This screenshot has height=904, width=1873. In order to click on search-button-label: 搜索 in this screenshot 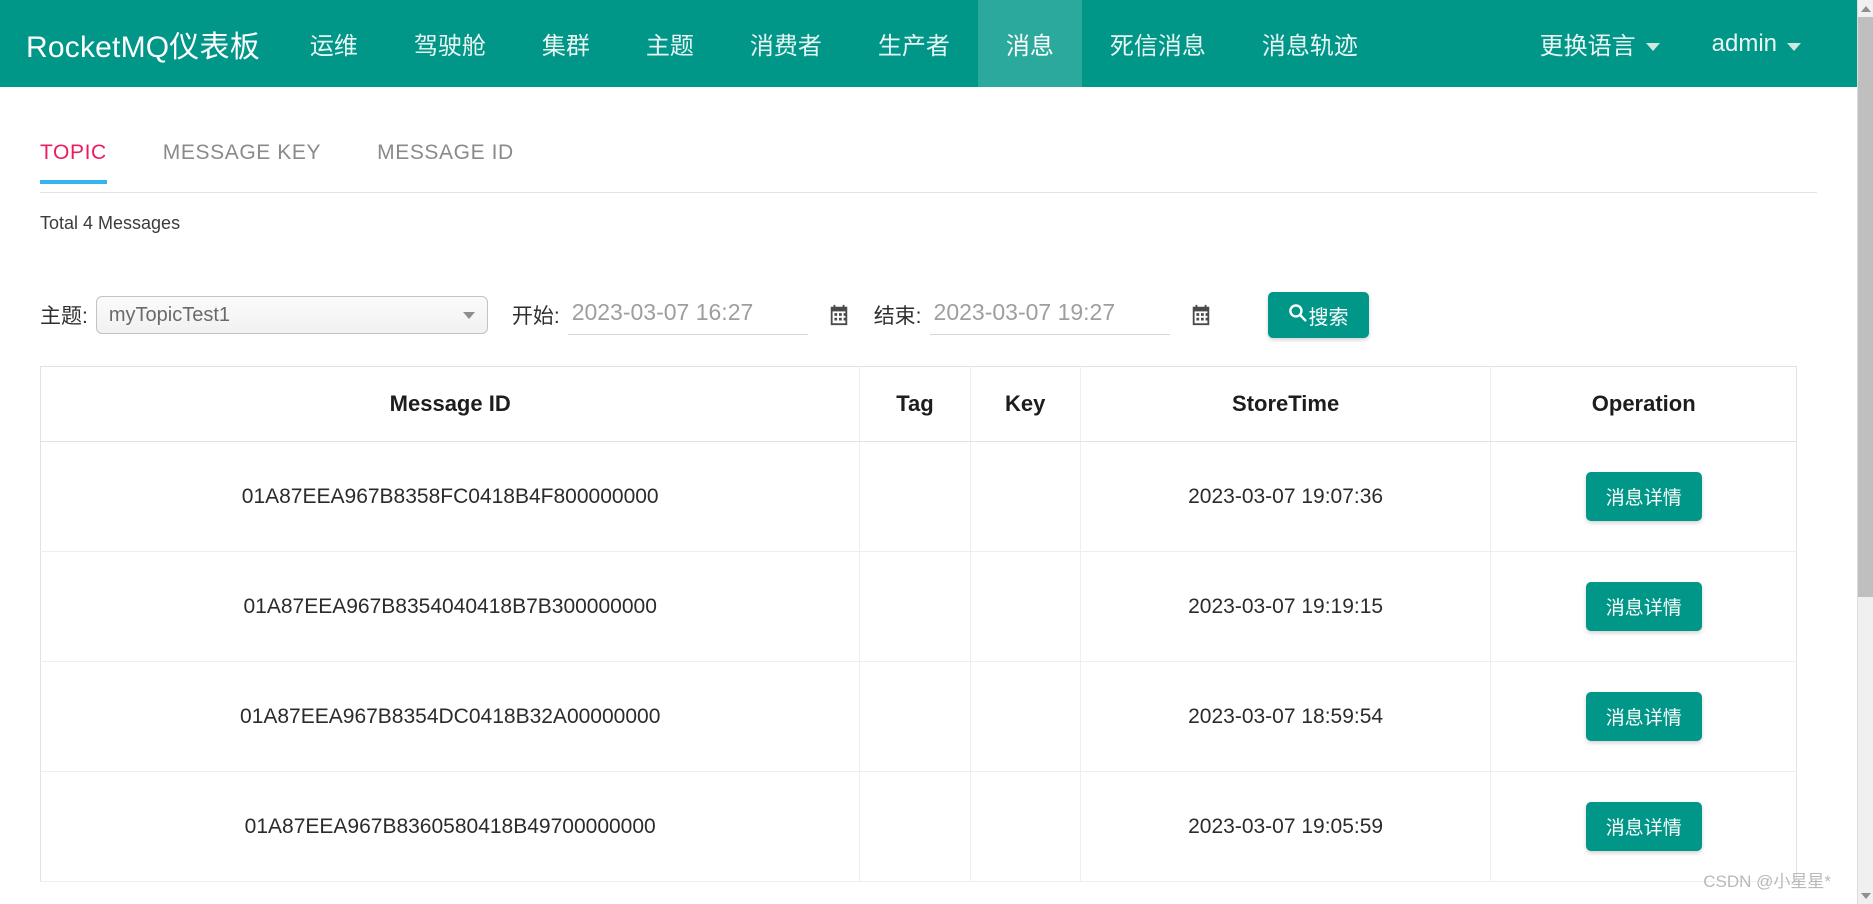, I will do `click(1328, 317)`.